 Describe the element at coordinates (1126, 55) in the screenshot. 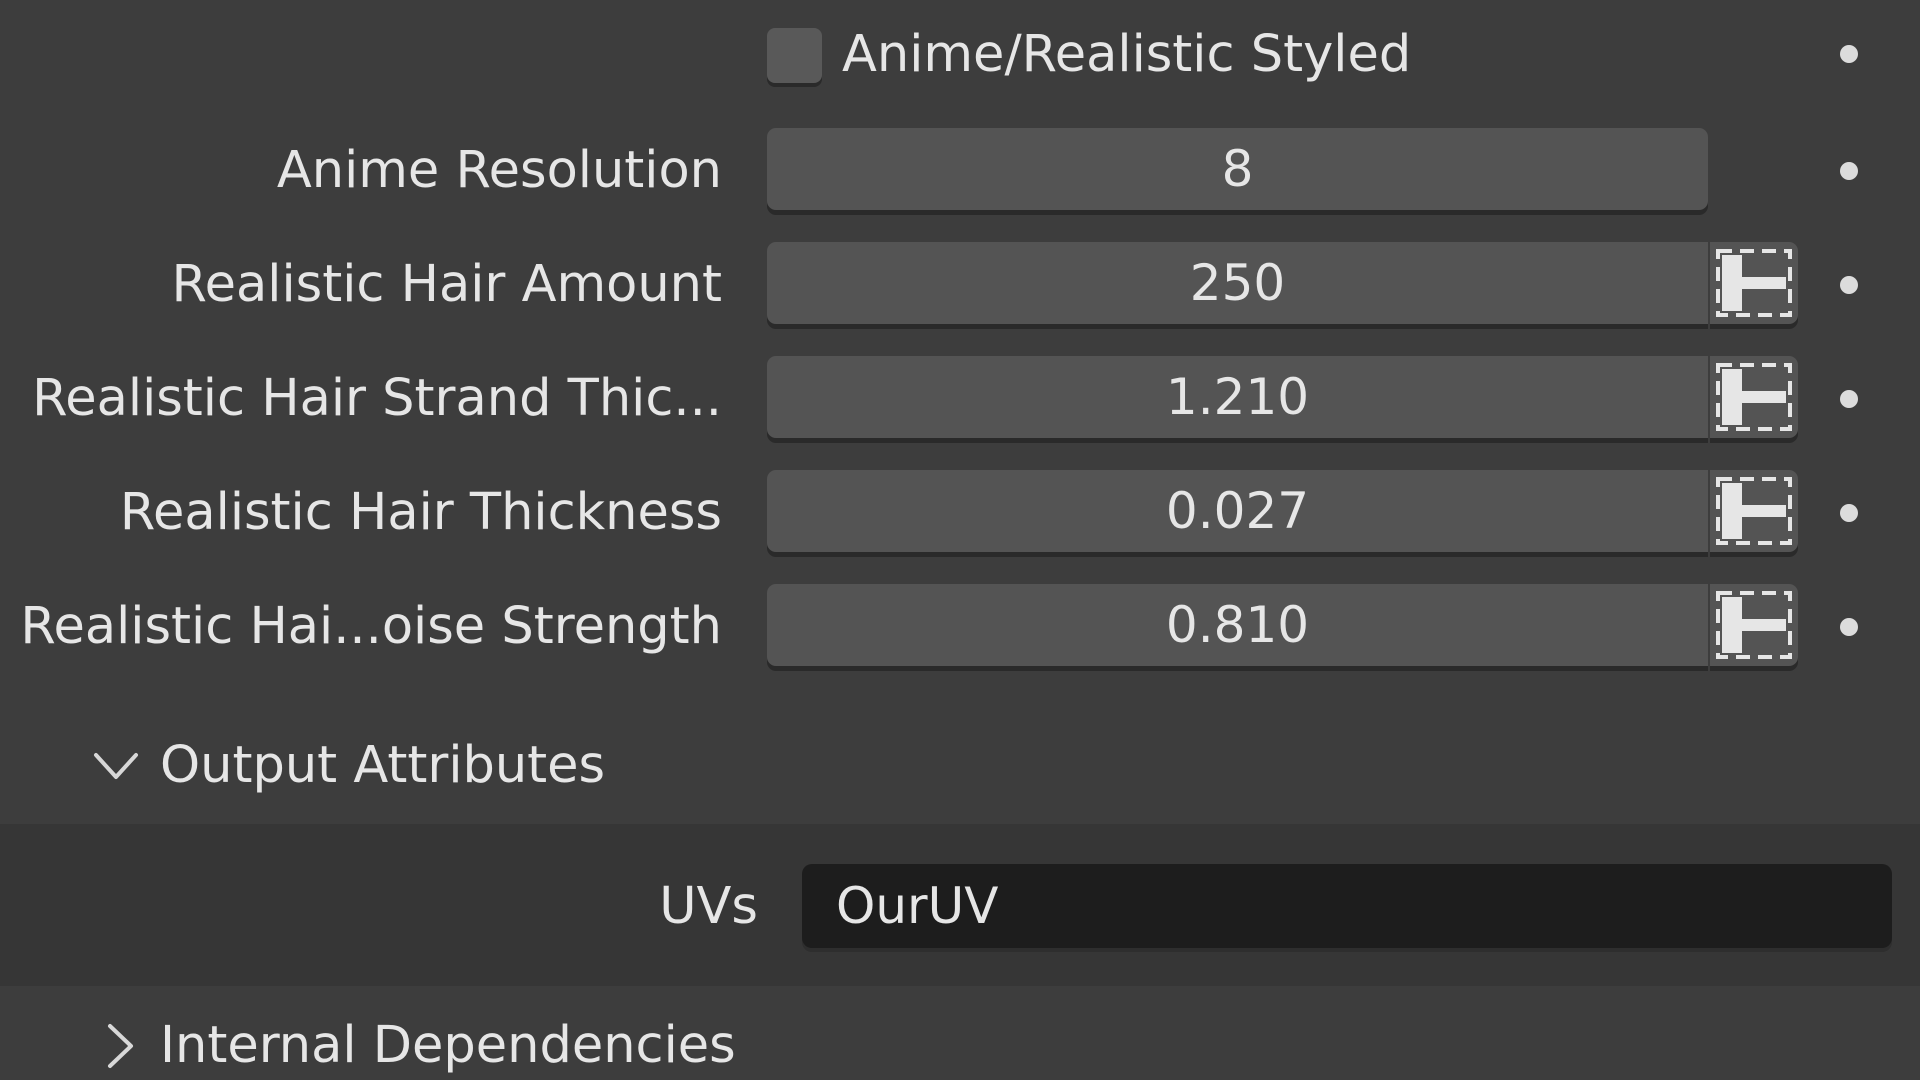

I see `anime-realistic-label: Anime/Realistic Styled` at that location.